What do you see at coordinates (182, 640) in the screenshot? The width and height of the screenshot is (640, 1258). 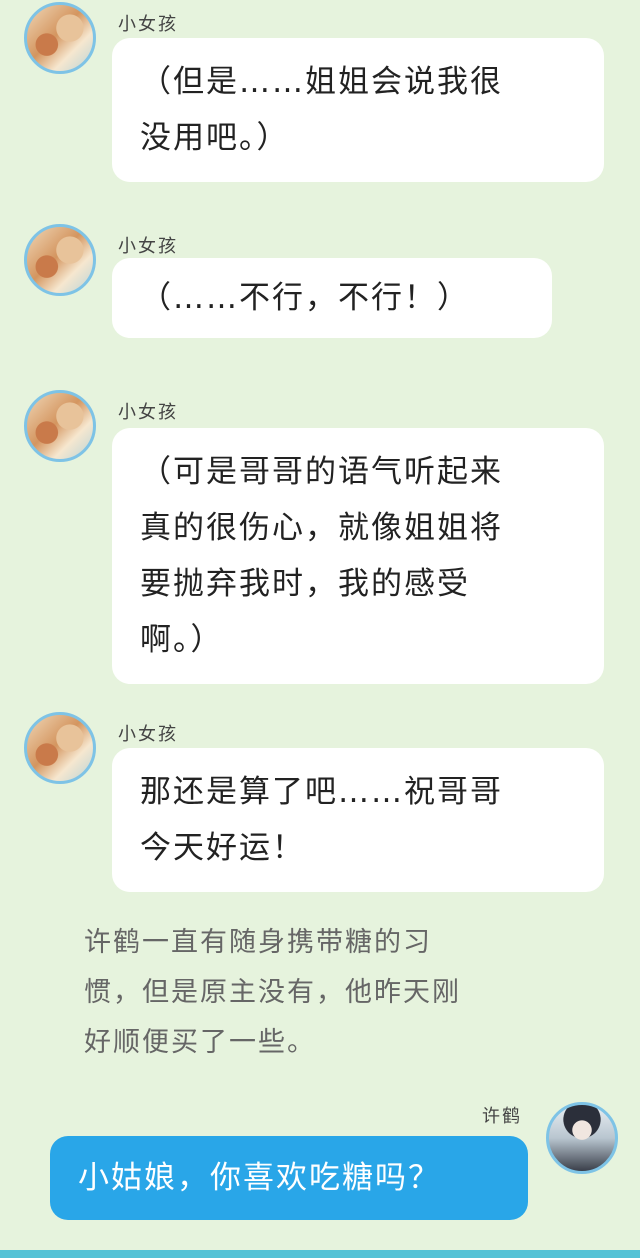 I see `message-text-line: 啊。）` at bounding box center [182, 640].